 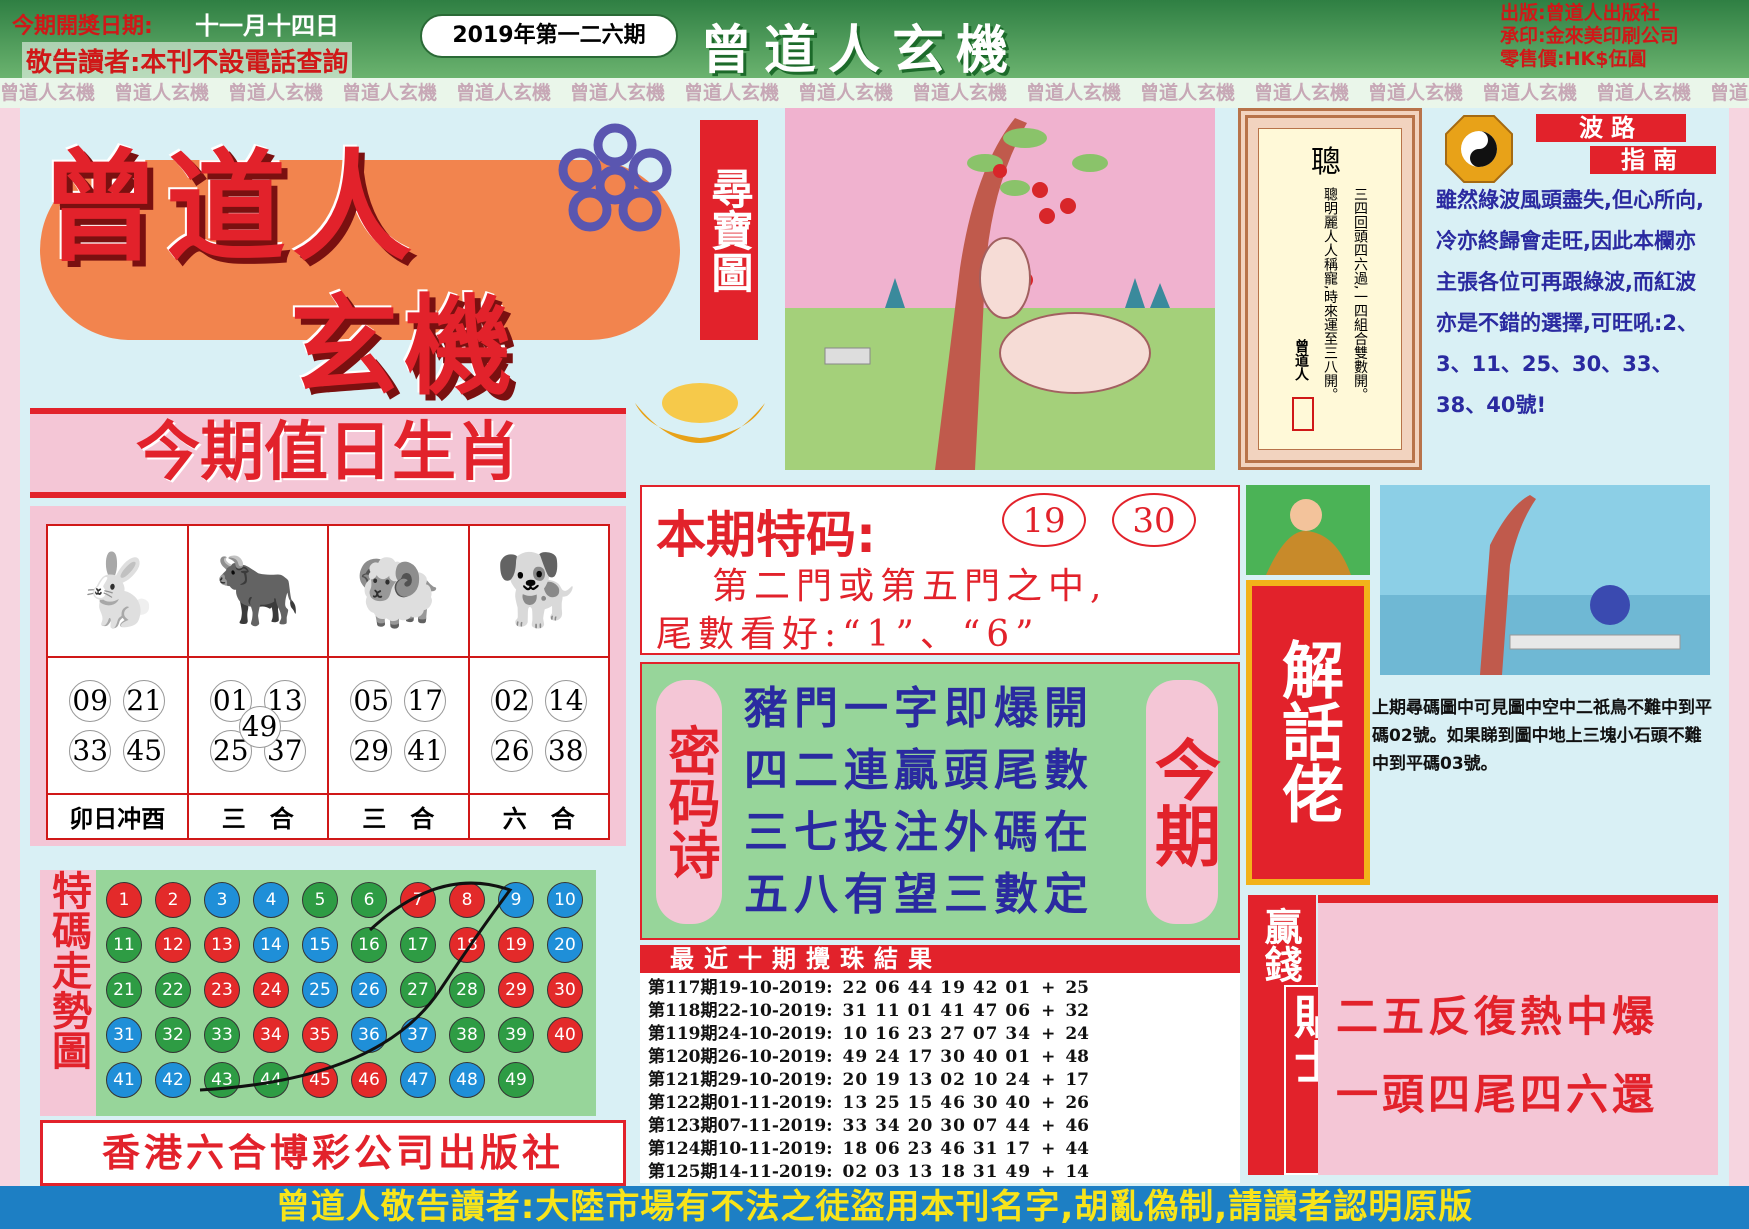 What do you see at coordinates (356, 986) in the screenshot?
I see `trend-curve` at bounding box center [356, 986].